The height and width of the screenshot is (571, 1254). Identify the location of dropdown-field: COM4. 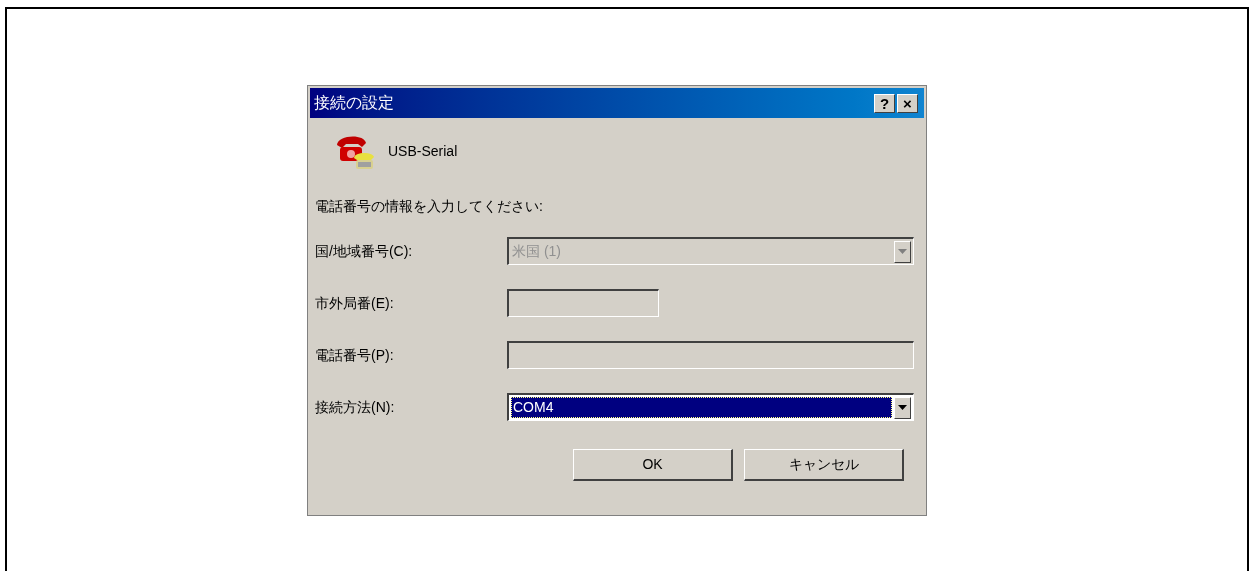
(710, 407).